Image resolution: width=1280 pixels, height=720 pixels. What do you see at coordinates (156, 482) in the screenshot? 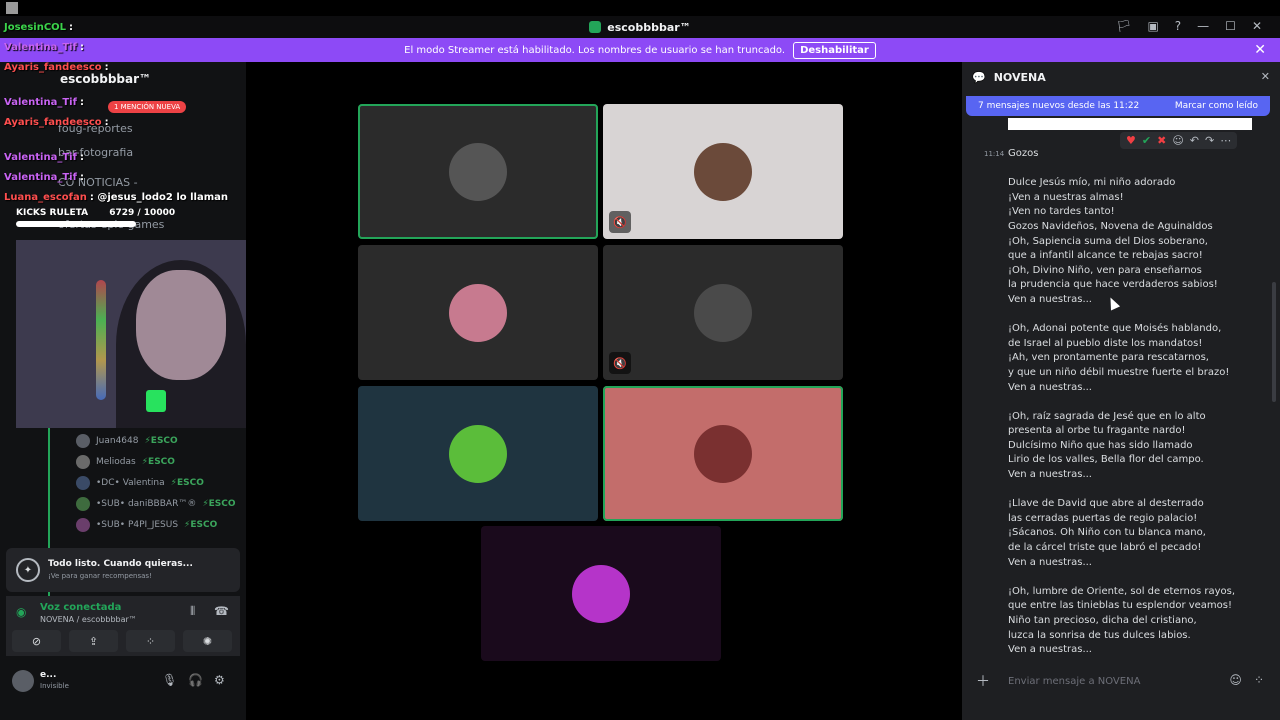
I see `voice-user: •DC• Valentina ⚡ESCO` at bounding box center [156, 482].